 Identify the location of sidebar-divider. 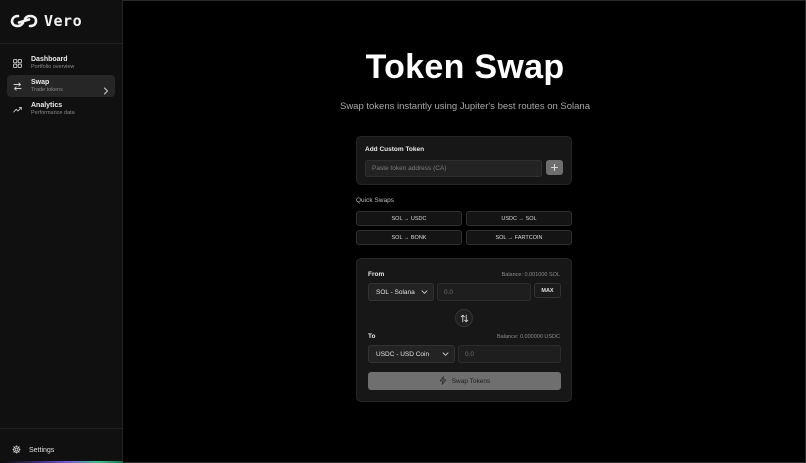
(61, 43).